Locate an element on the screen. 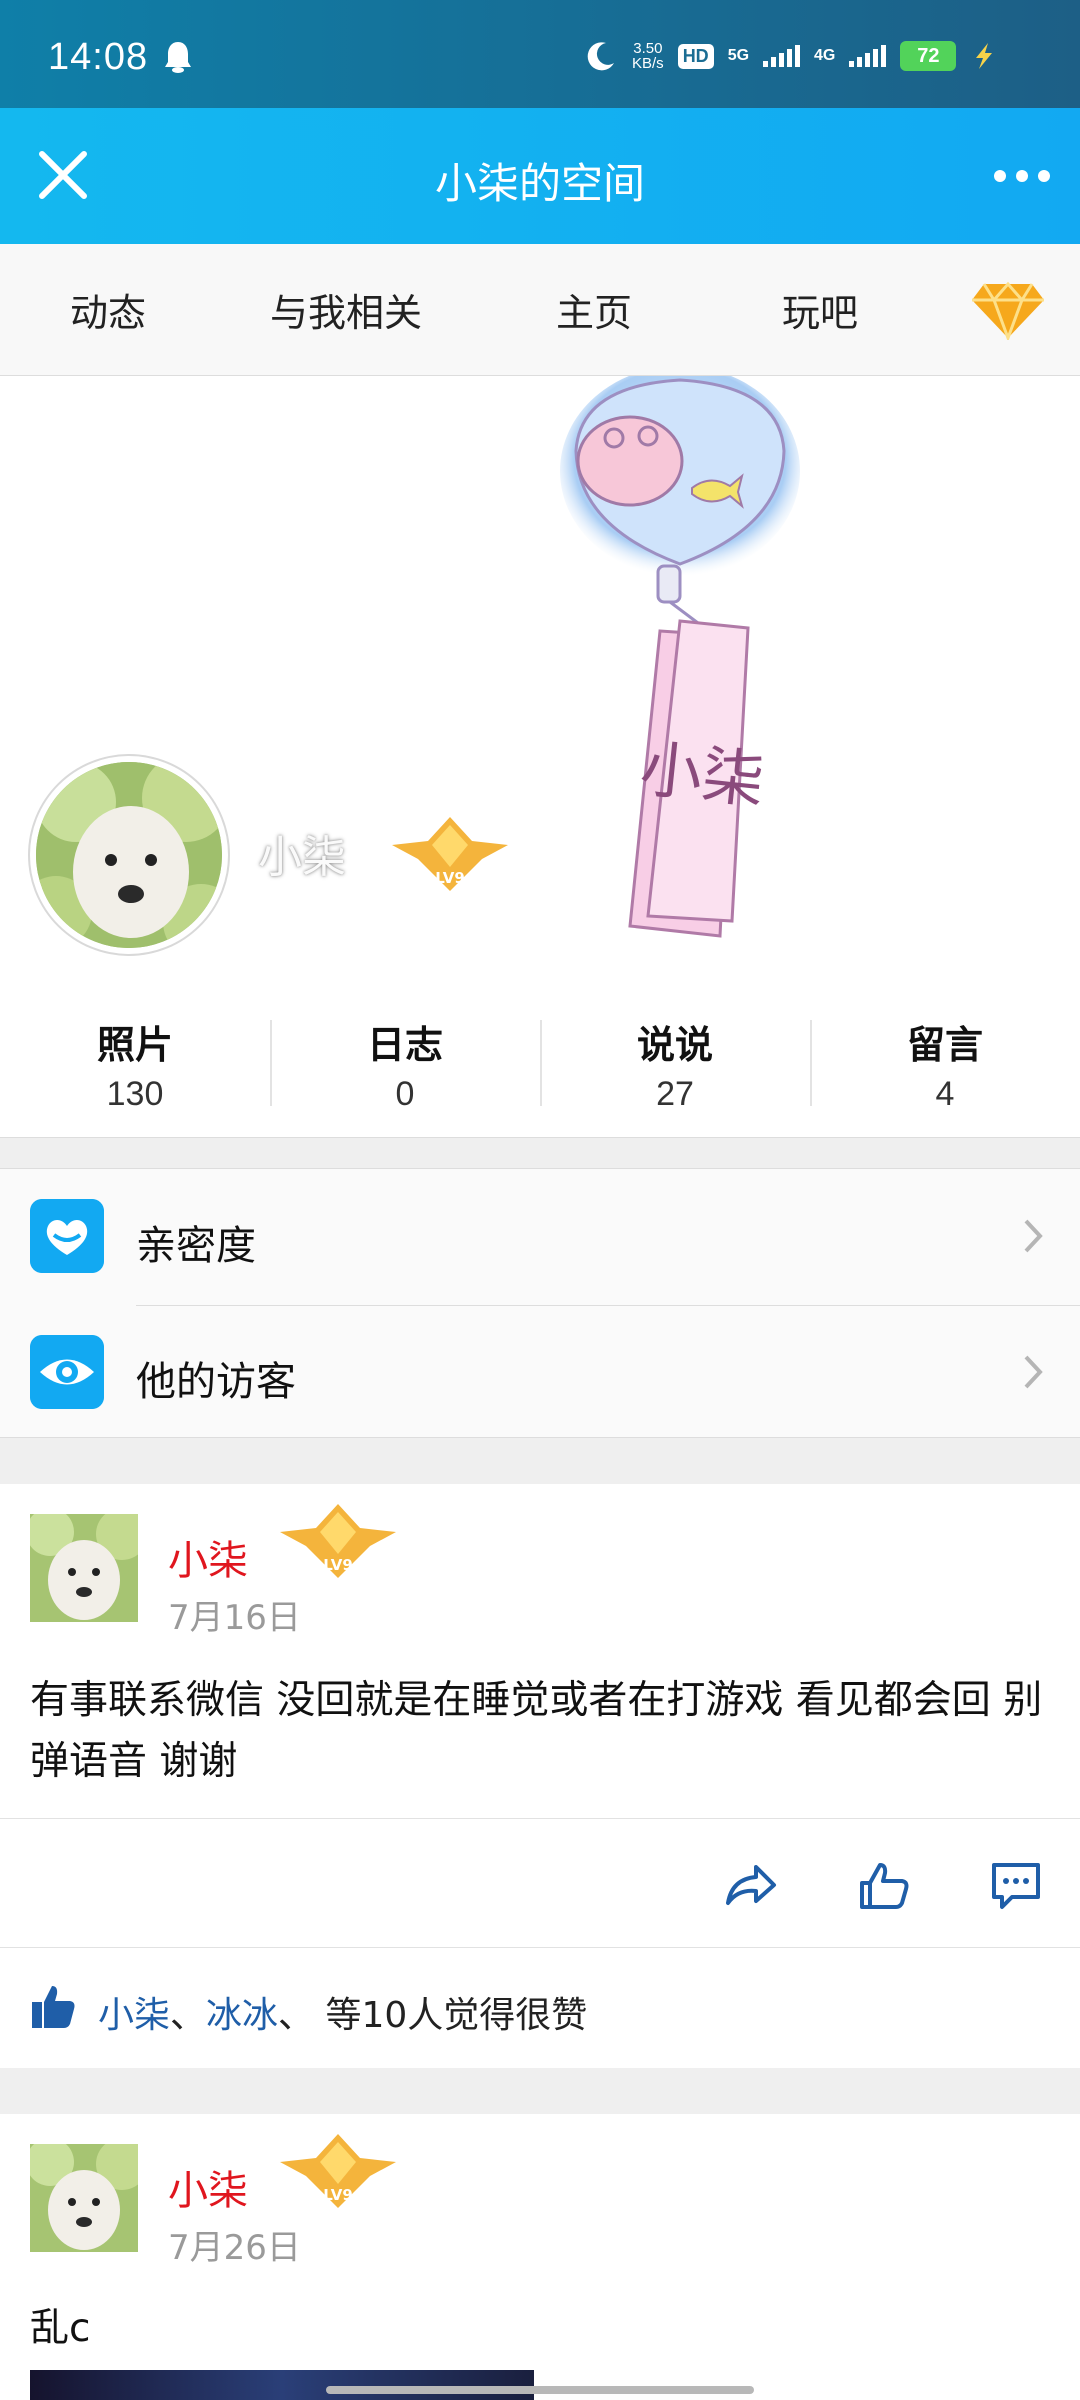  menu-item-visitors: 他的访客 is located at coordinates (540, 1372).